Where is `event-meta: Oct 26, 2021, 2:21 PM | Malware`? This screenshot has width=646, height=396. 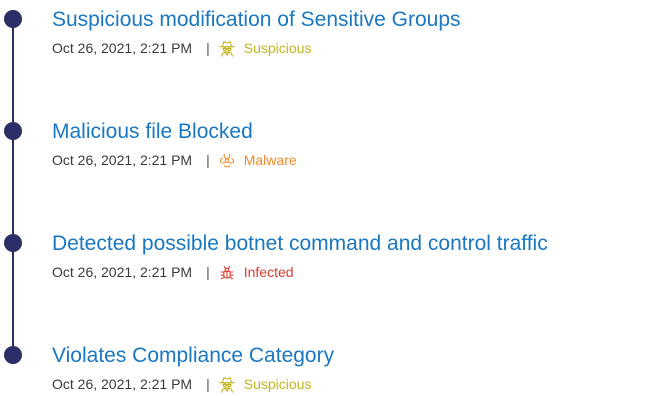 event-meta: Oct 26, 2021, 2:21 PM | Malware is located at coordinates (174, 160).